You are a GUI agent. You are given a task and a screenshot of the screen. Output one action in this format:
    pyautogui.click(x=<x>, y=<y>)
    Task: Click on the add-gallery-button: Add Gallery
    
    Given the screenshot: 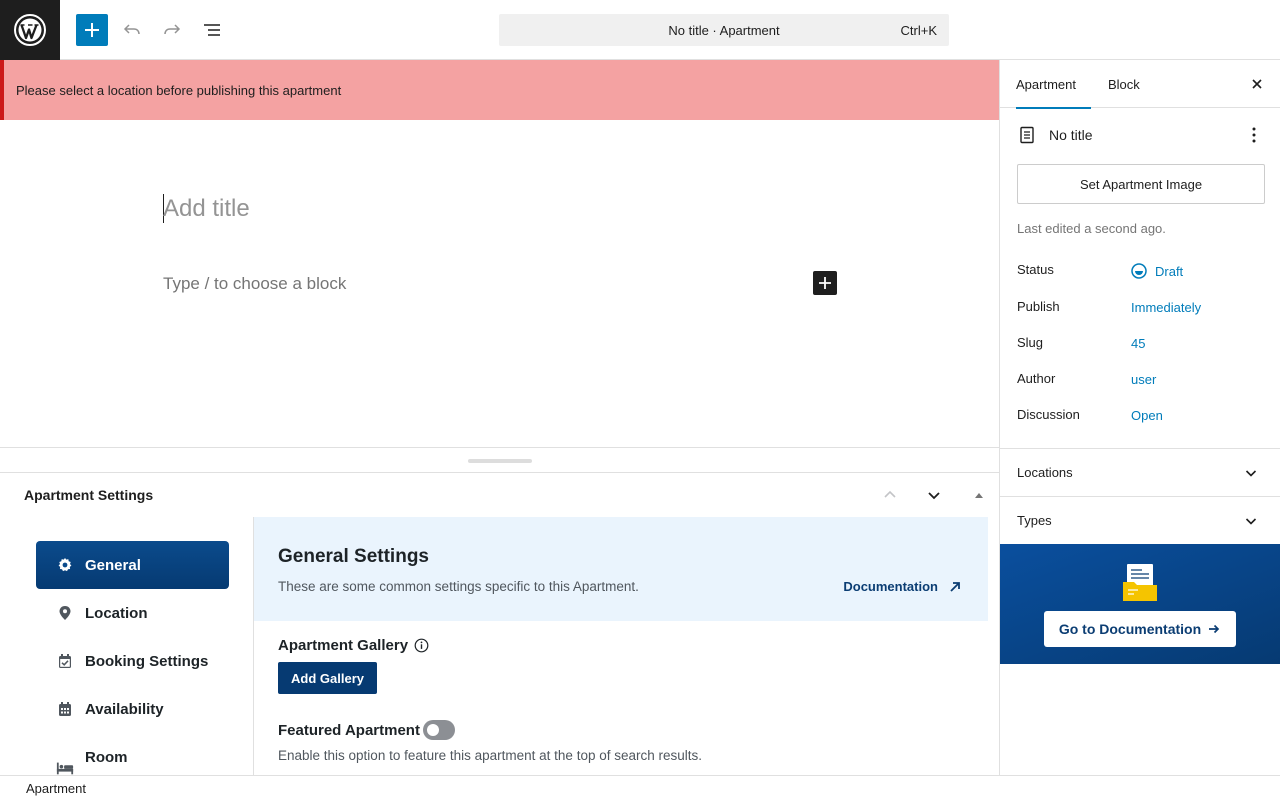 What is the action you would take?
    pyautogui.click(x=327, y=678)
    